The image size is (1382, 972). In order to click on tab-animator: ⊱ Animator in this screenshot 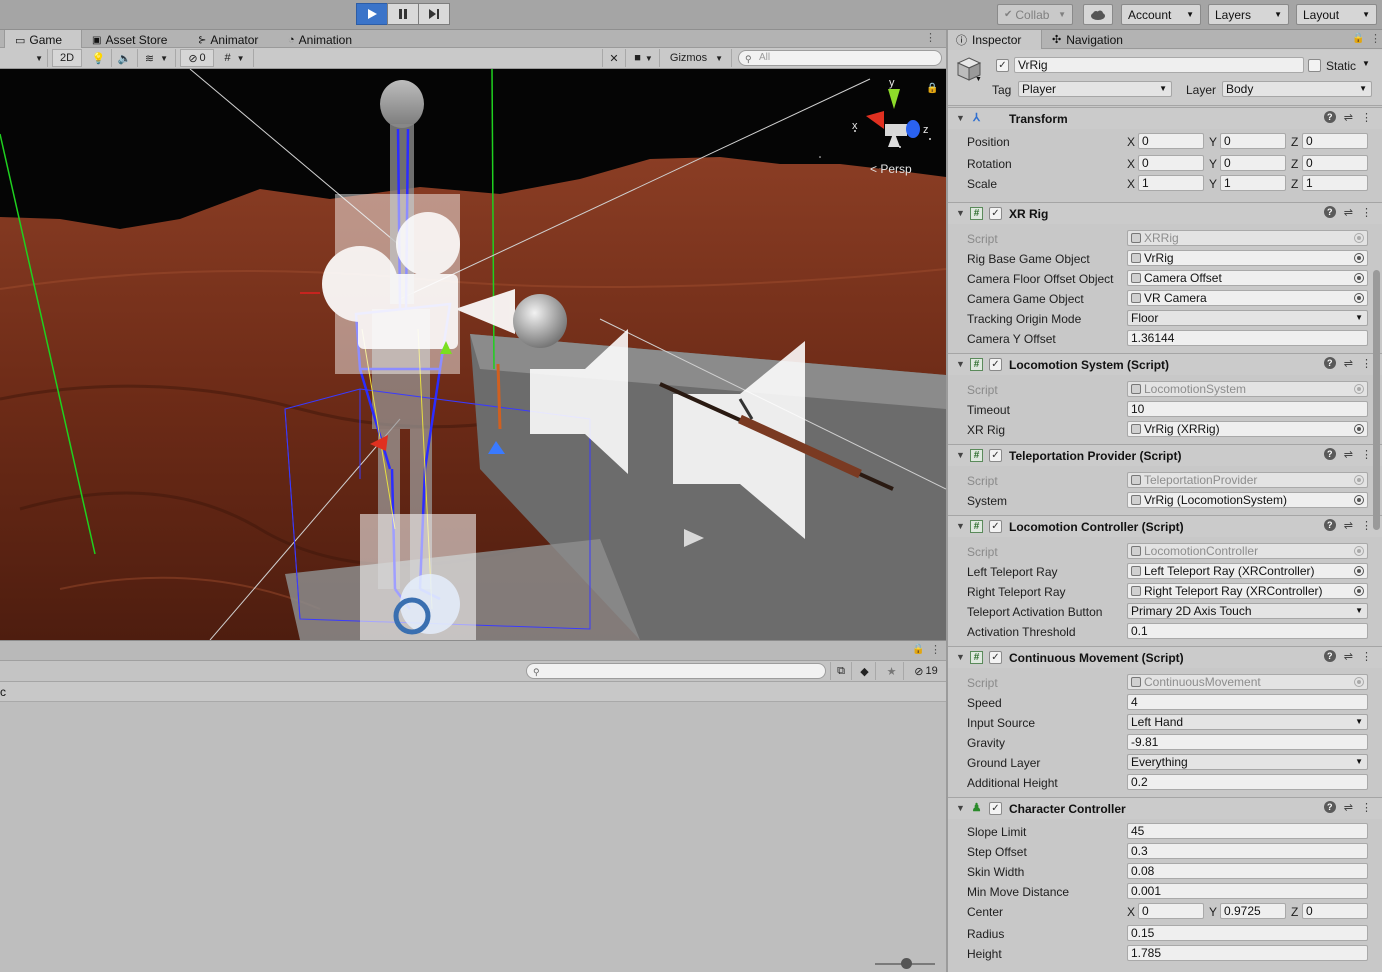, I will do `click(230, 39)`.